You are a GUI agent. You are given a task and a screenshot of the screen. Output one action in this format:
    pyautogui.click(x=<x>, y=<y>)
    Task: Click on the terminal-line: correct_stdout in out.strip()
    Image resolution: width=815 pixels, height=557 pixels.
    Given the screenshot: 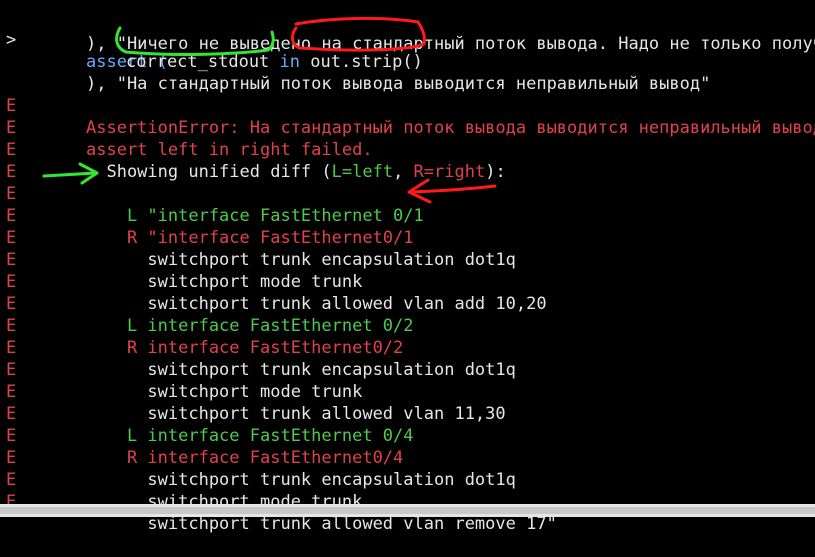 What is the action you would take?
    pyautogui.click(x=407, y=50)
    